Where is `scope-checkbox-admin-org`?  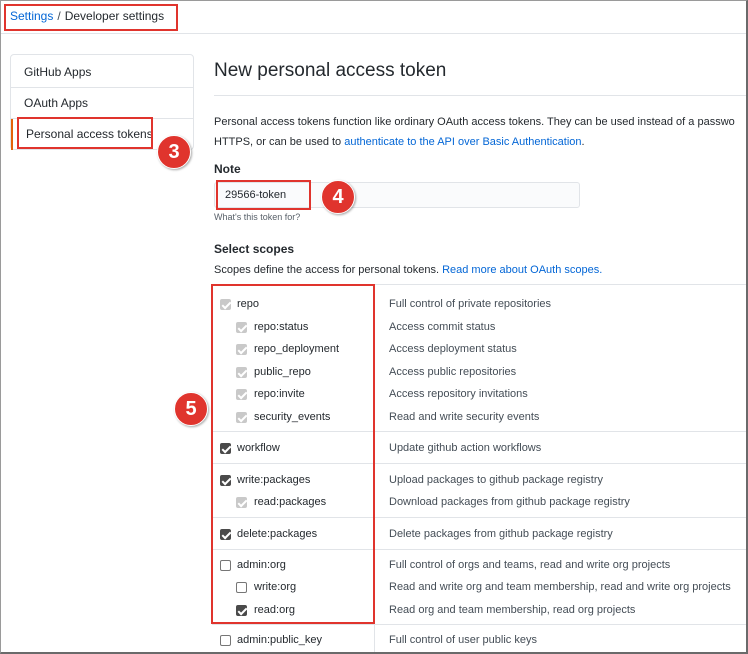 scope-checkbox-admin-org is located at coordinates (225, 565).